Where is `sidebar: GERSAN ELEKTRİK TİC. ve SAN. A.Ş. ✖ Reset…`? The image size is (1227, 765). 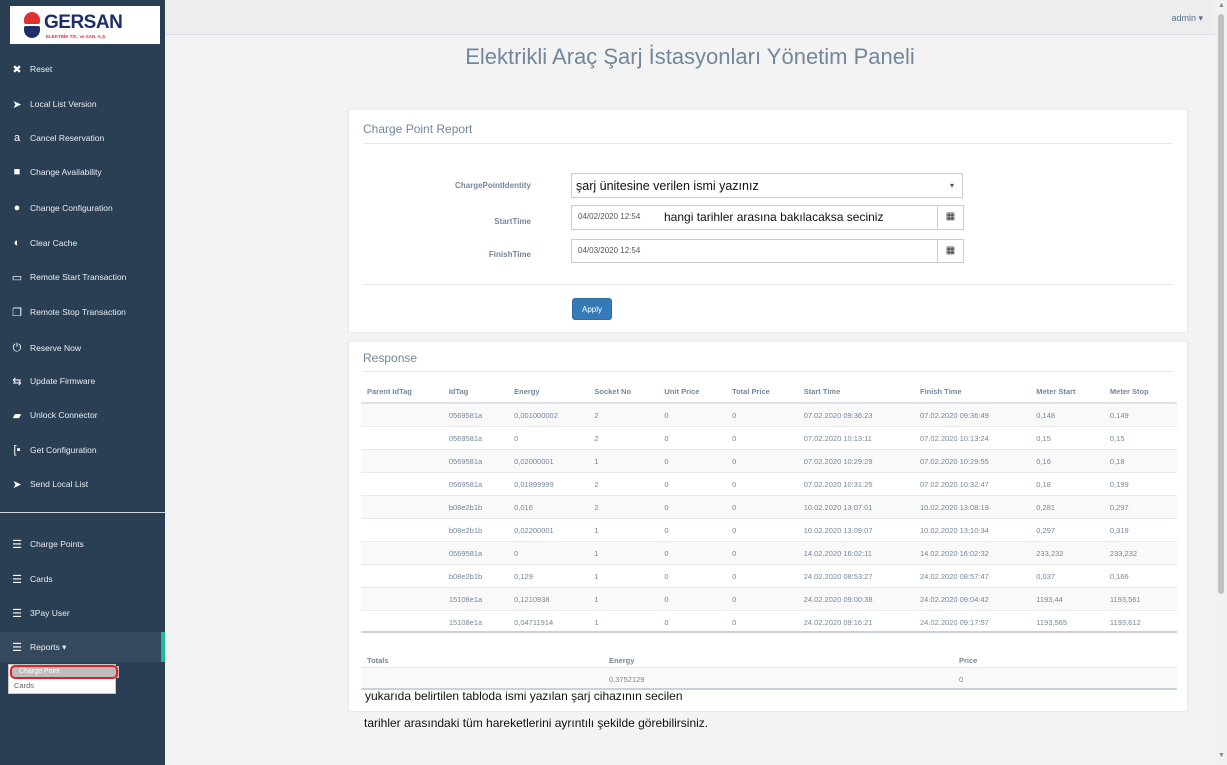
sidebar: GERSAN ELEKTRİK TİC. ve SAN. A.Ş. ✖ Reset… is located at coordinates (82, 382).